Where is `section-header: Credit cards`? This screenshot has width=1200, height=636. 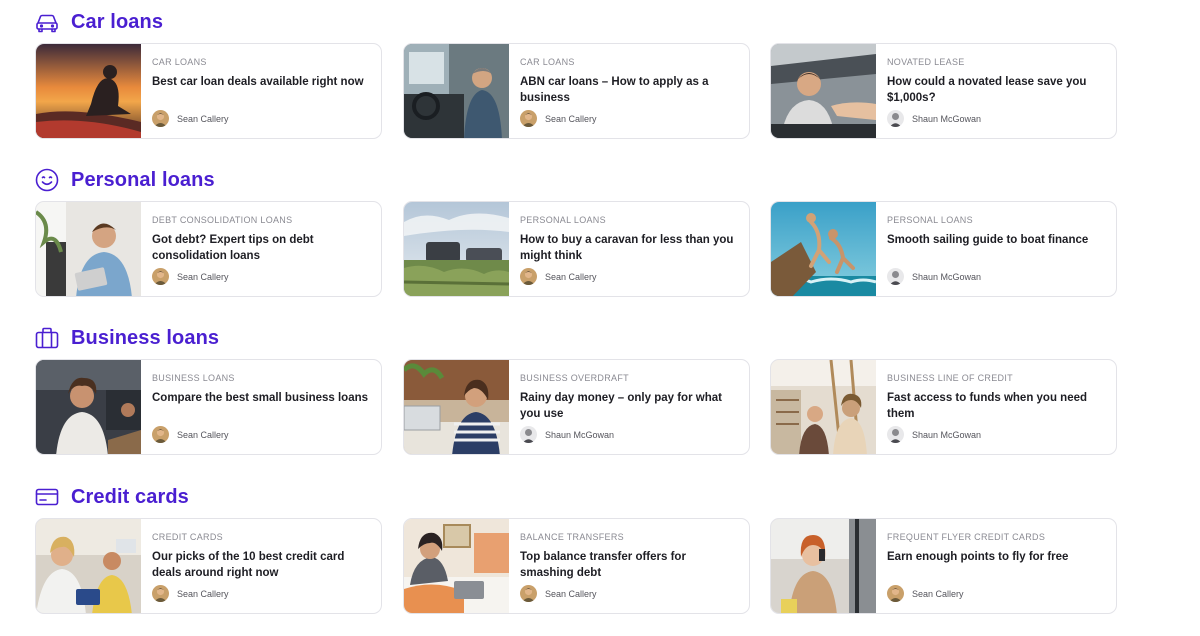
section-header: Credit cards is located at coordinates (111, 497).